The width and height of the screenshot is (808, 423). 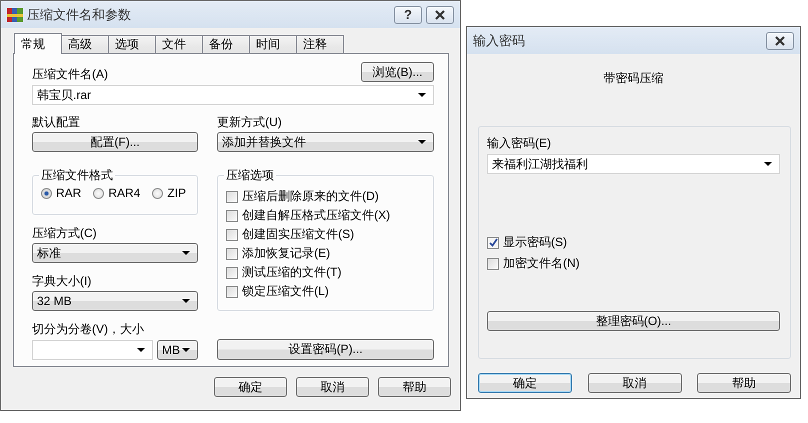 I want to click on radio-button: ZIP, so click(x=169, y=193).